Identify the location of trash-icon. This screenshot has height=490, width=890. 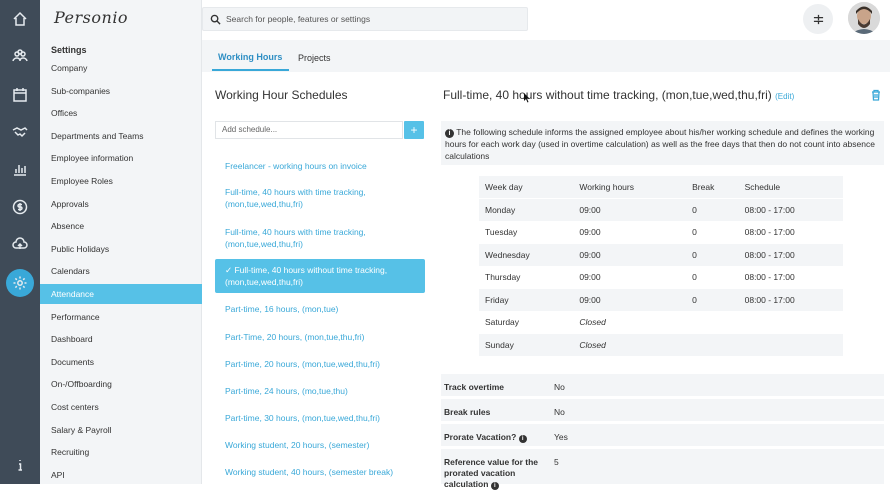
(876, 95).